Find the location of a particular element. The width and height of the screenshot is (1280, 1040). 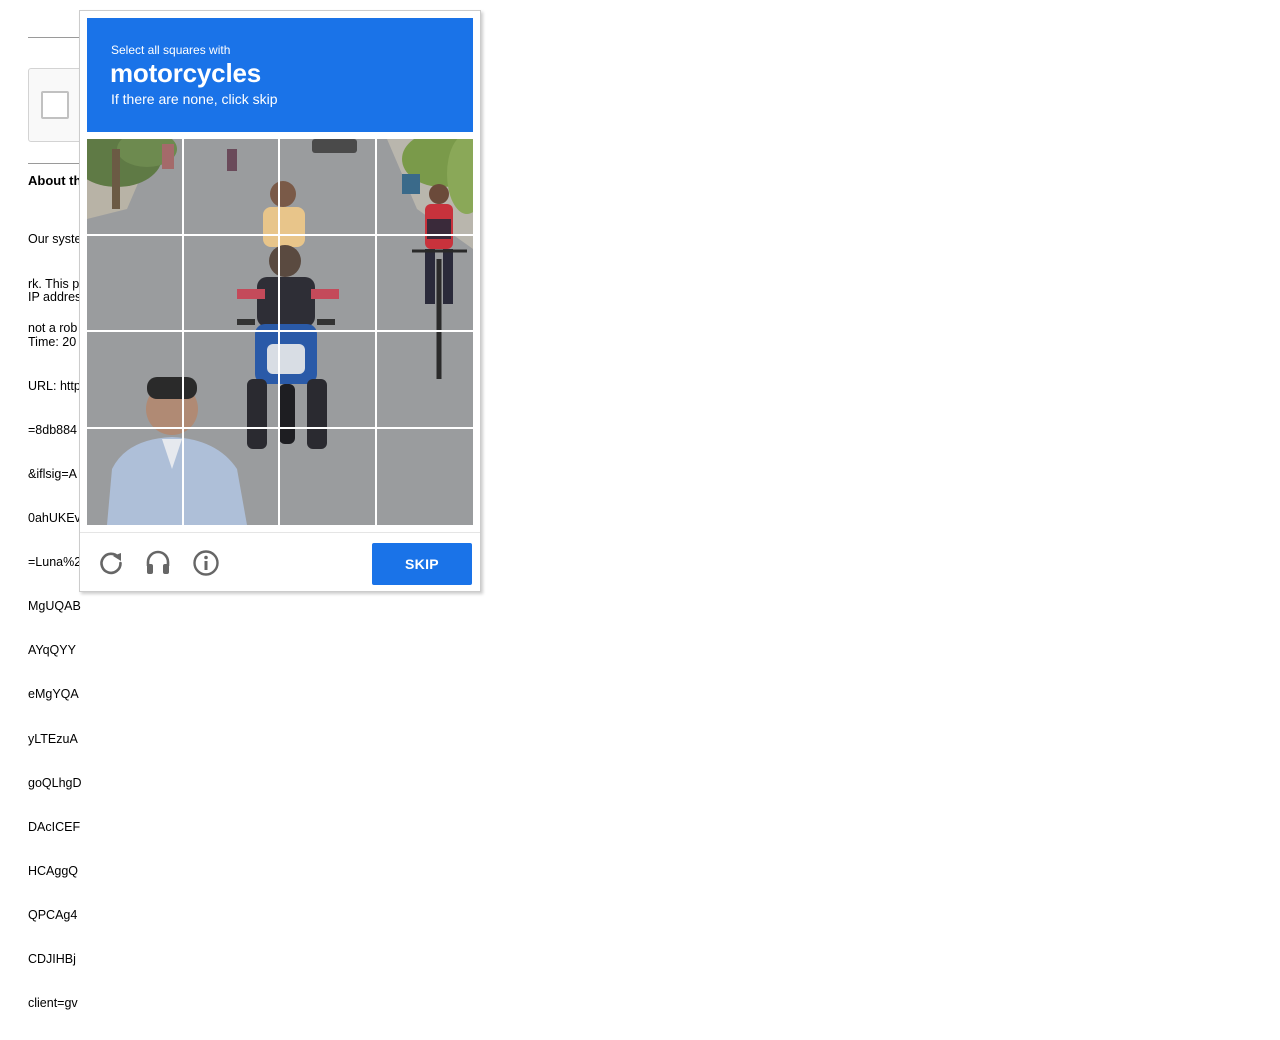

text-line: =8db884 is located at coordinates (53, 429).